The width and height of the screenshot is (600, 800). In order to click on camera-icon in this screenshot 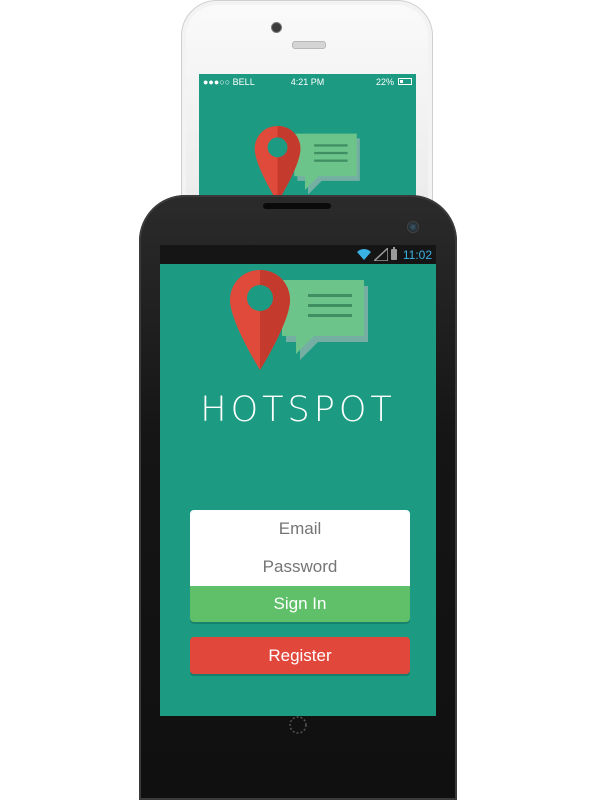, I will do `click(413, 227)`.